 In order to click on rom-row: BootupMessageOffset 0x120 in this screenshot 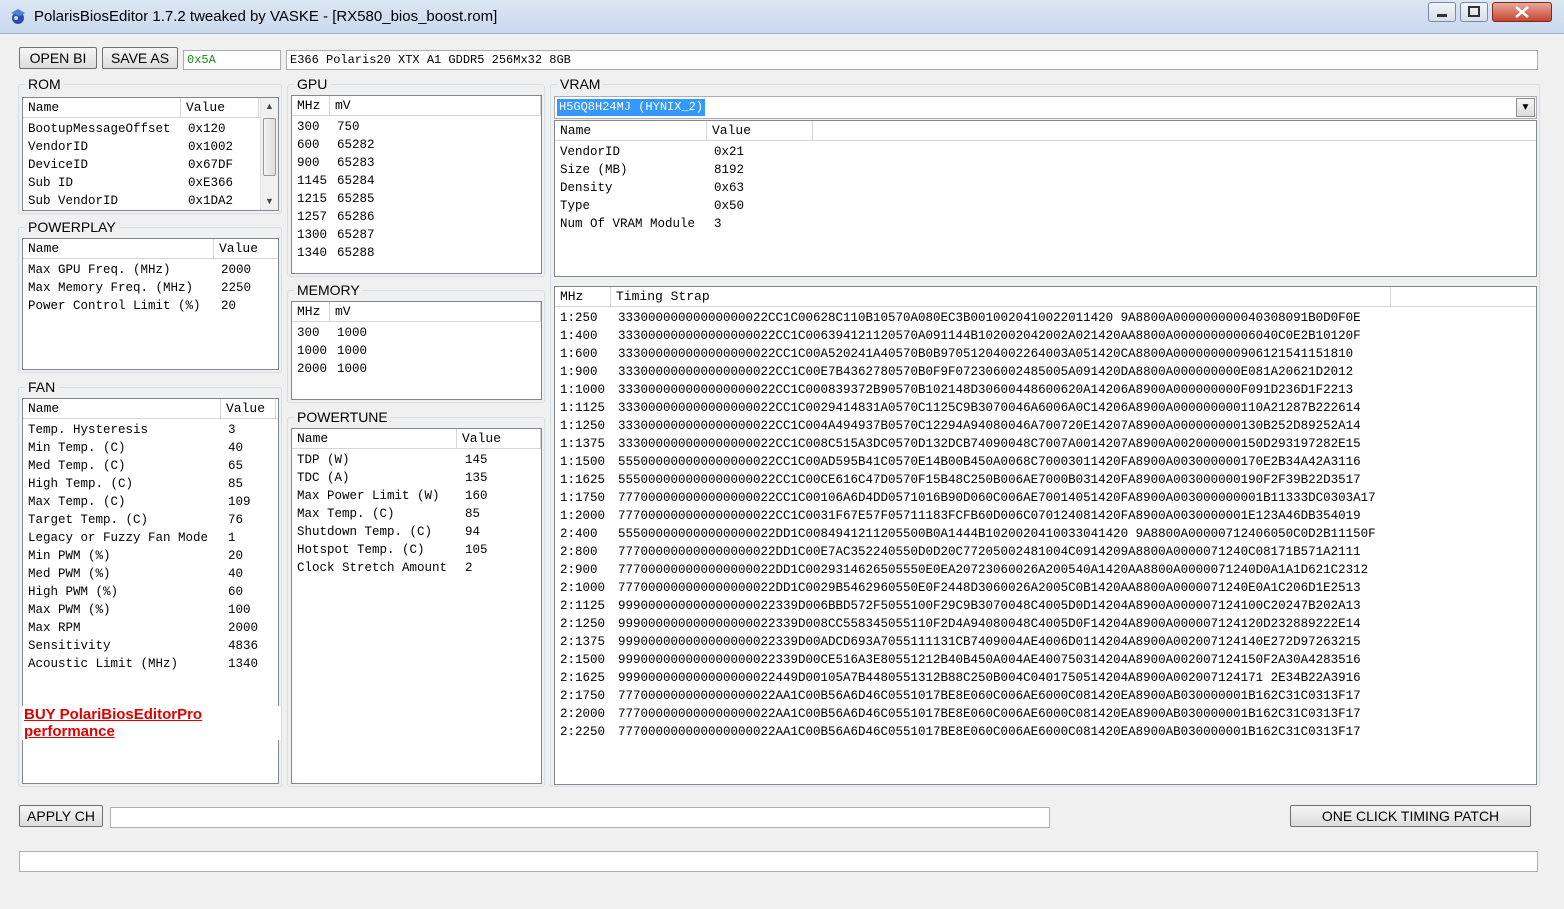, I will do `click(150, 129)`.